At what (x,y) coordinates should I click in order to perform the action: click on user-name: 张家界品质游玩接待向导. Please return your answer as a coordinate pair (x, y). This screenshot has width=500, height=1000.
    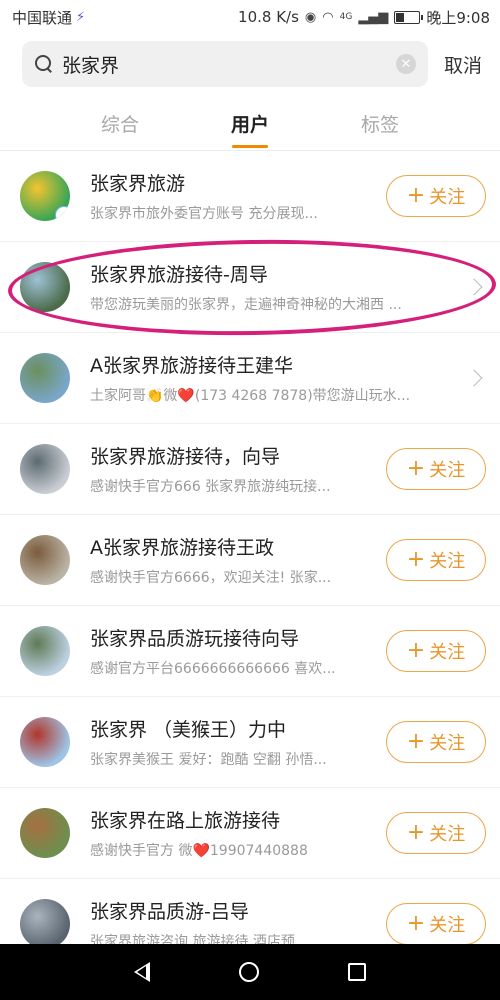
    Looking at the image, I should click on (195, 639).